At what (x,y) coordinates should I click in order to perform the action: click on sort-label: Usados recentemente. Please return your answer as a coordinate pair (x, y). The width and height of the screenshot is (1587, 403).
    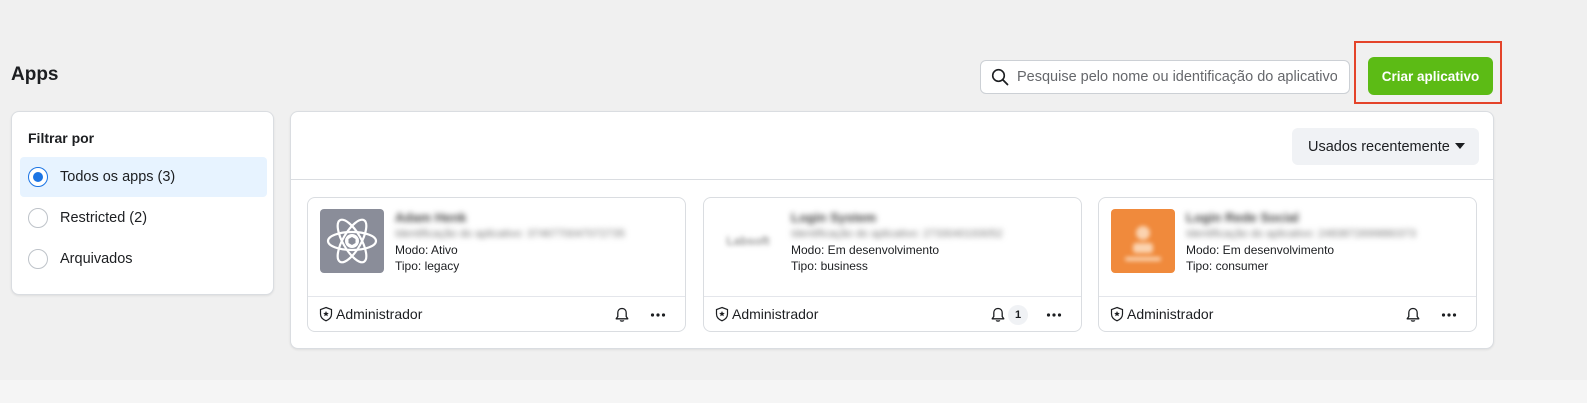
    Looking at the image, I should click on (1379, 146).